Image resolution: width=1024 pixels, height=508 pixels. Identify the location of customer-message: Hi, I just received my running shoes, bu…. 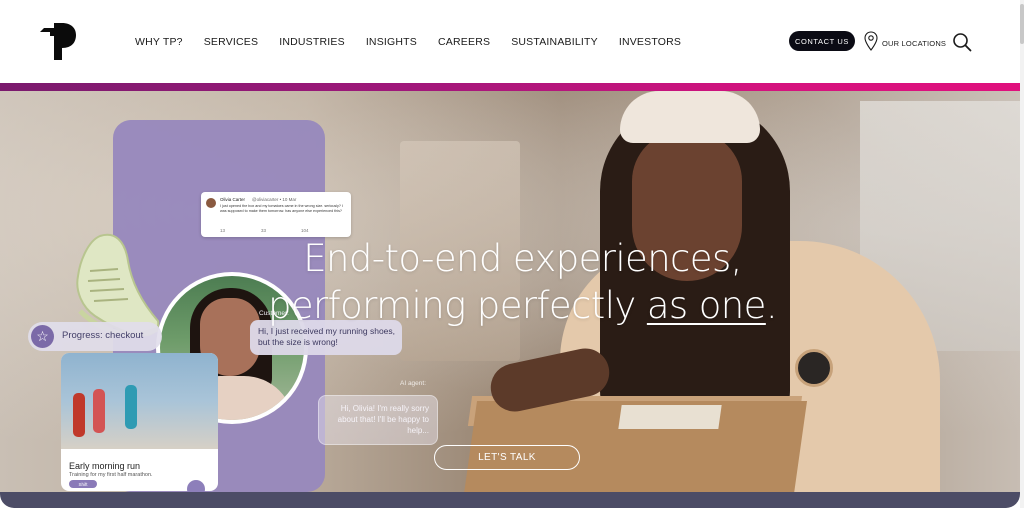
(327, 336).